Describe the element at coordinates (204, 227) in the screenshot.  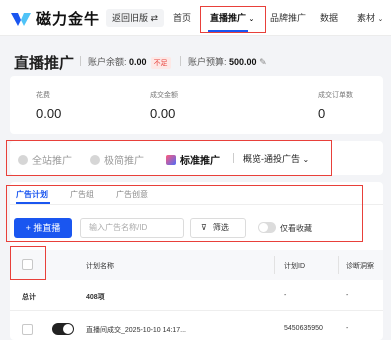
I see `filter-icon: ⊽` at that location.